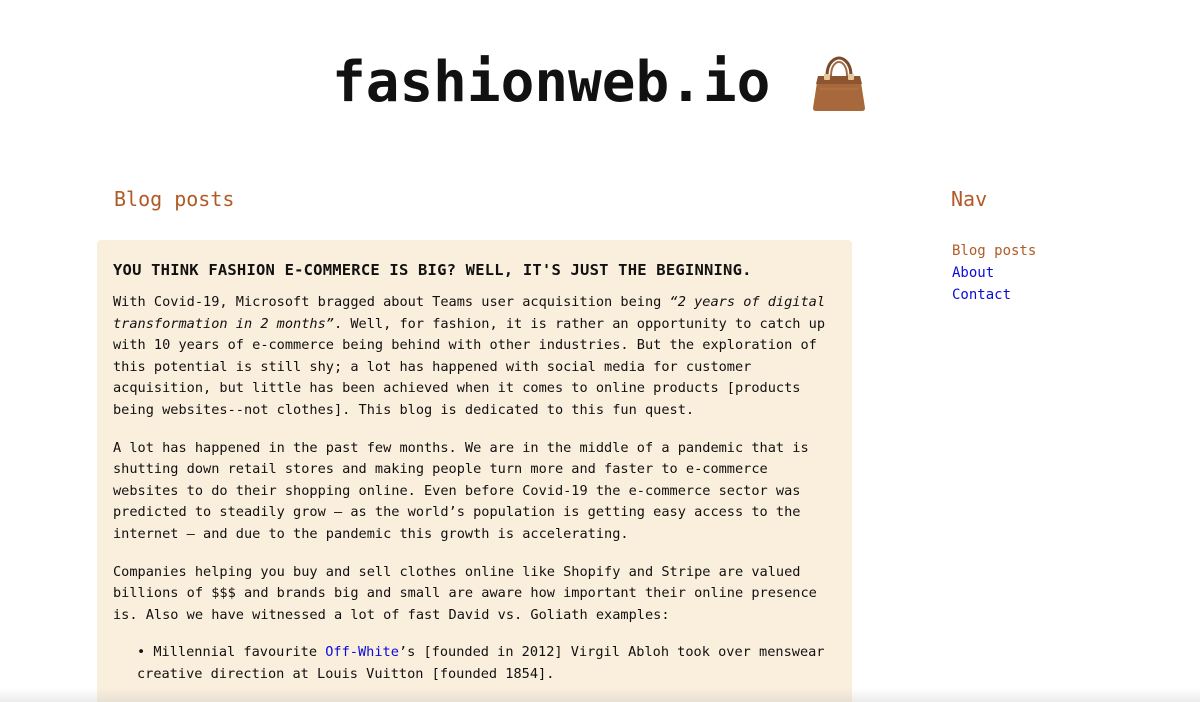 Image resolution: width=1200 pixels, height=702 pixels. I want to click on blog-posts-heading: Blog posts, so click(174, 199).